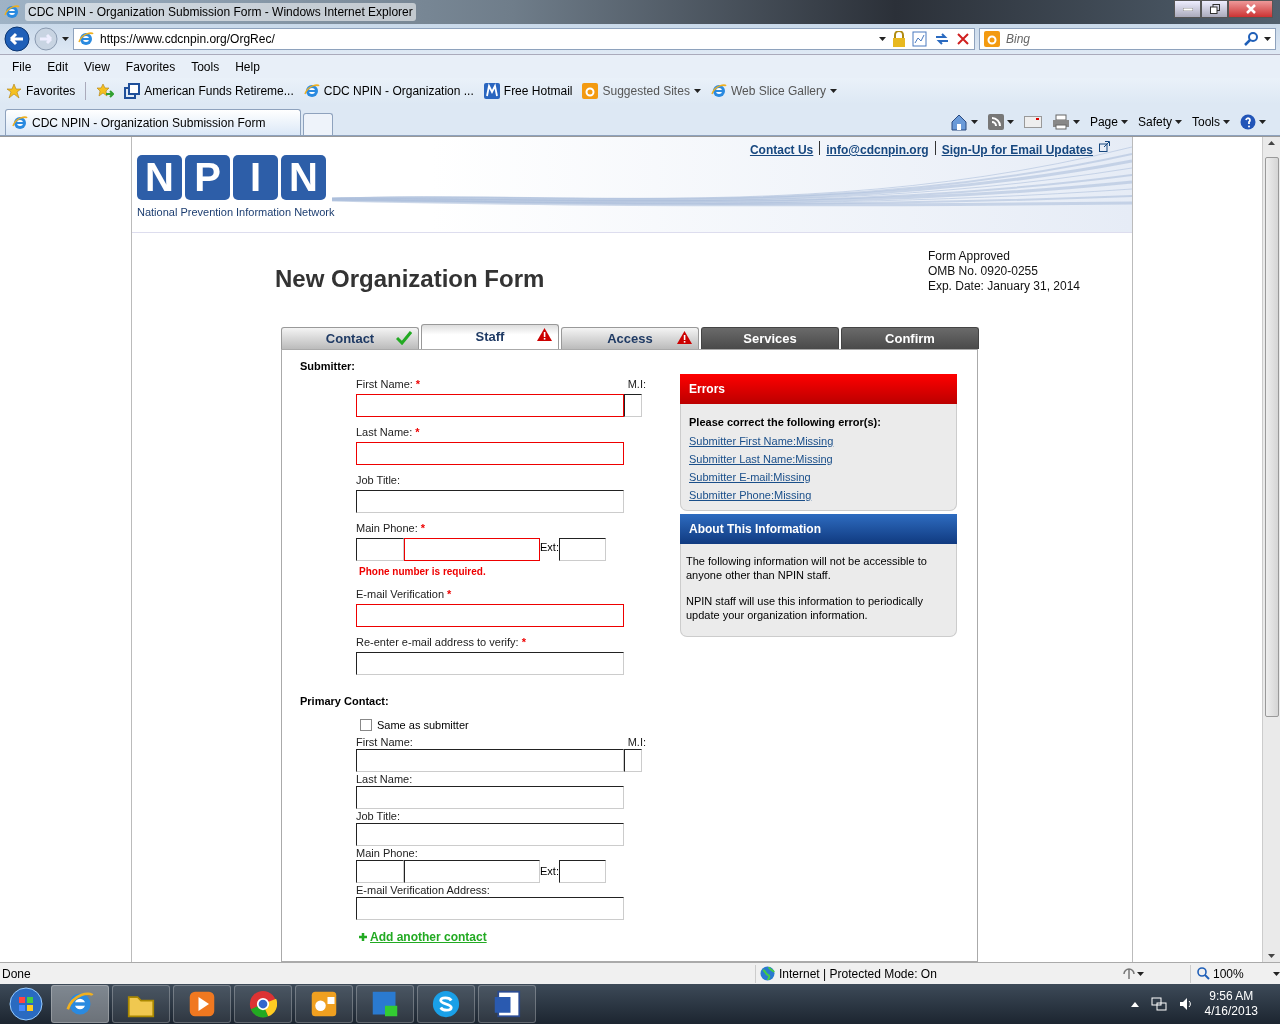 The height and width of the screenshot is (1024, 1280). Describe the element at coordinates (350, 338) in the screenshot. I see `form-tab: Contact` at that location.